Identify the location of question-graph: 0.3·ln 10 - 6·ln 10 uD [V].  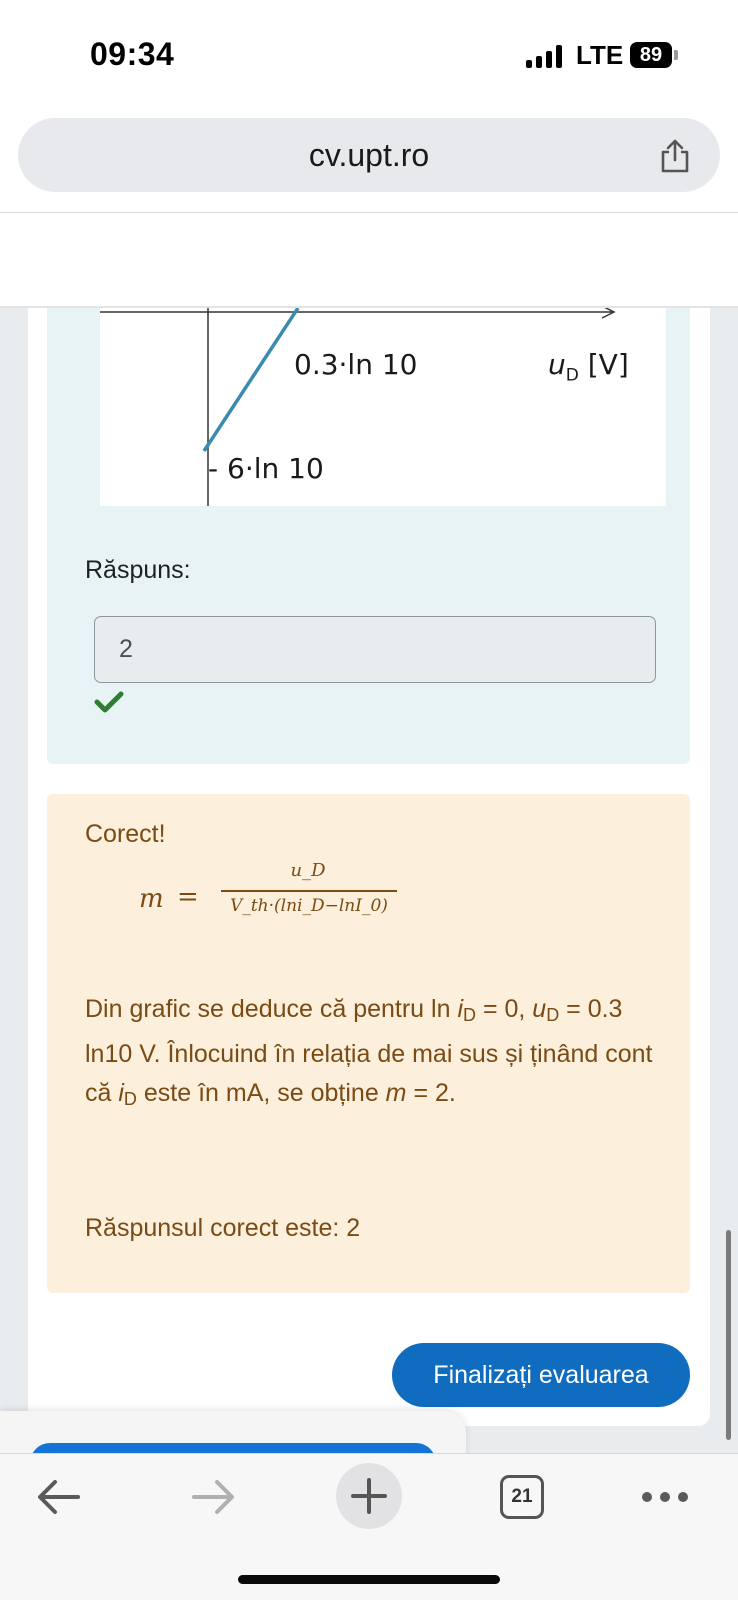
(383, 407).